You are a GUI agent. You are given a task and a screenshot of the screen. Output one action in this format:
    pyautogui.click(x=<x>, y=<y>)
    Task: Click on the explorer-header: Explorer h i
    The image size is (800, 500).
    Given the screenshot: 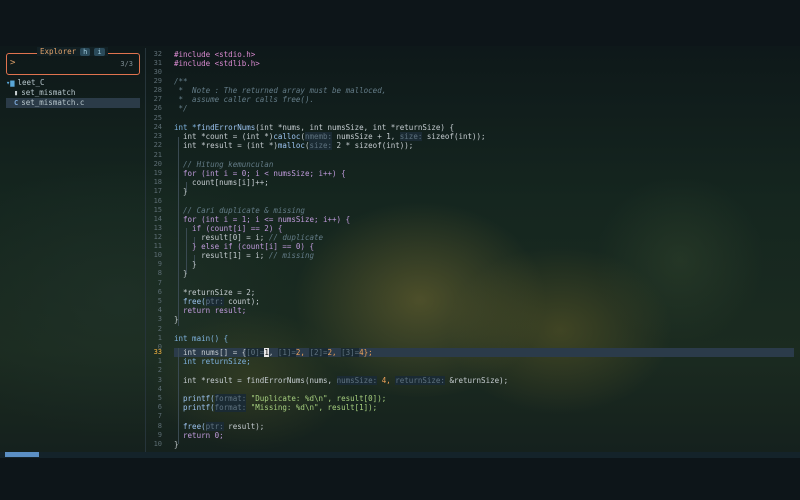 What is the action you would take?
    pyautogui.click(x=72, y=51)
    